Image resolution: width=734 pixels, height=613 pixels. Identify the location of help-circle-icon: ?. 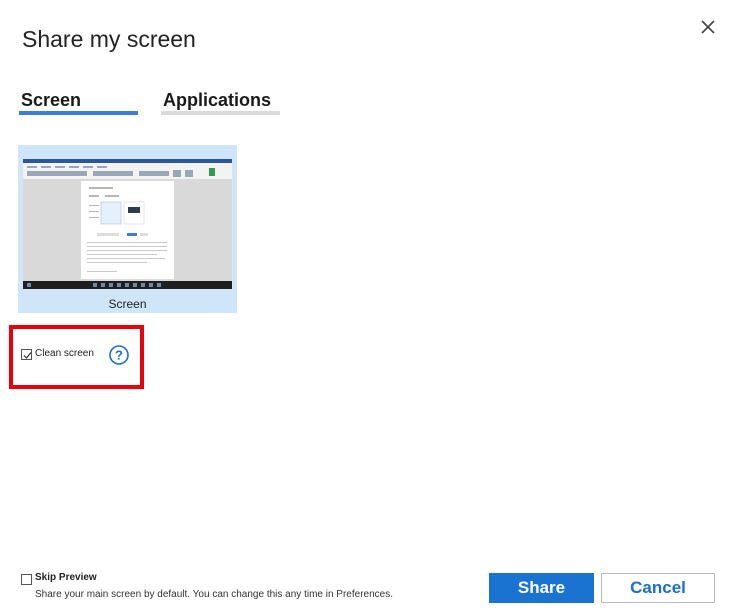
(119, 355).